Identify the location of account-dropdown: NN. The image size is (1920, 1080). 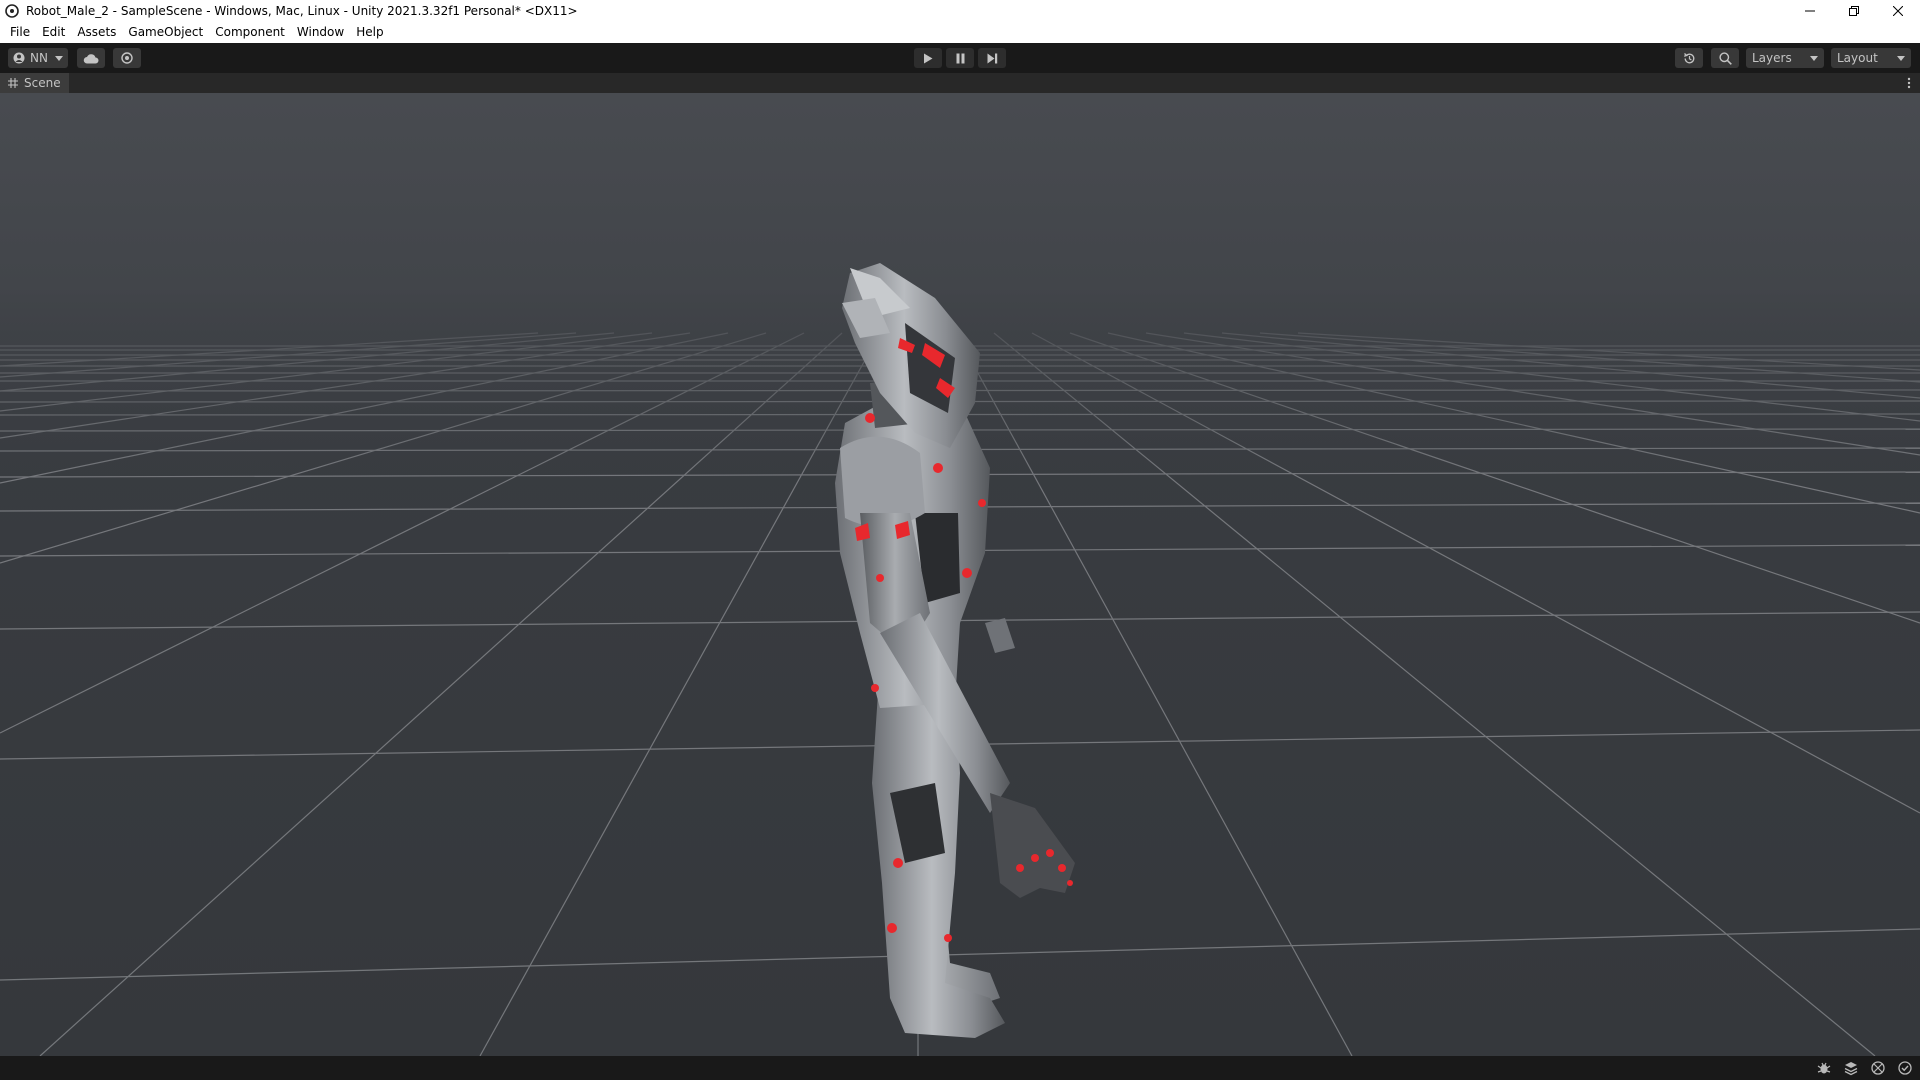
(38, 58).